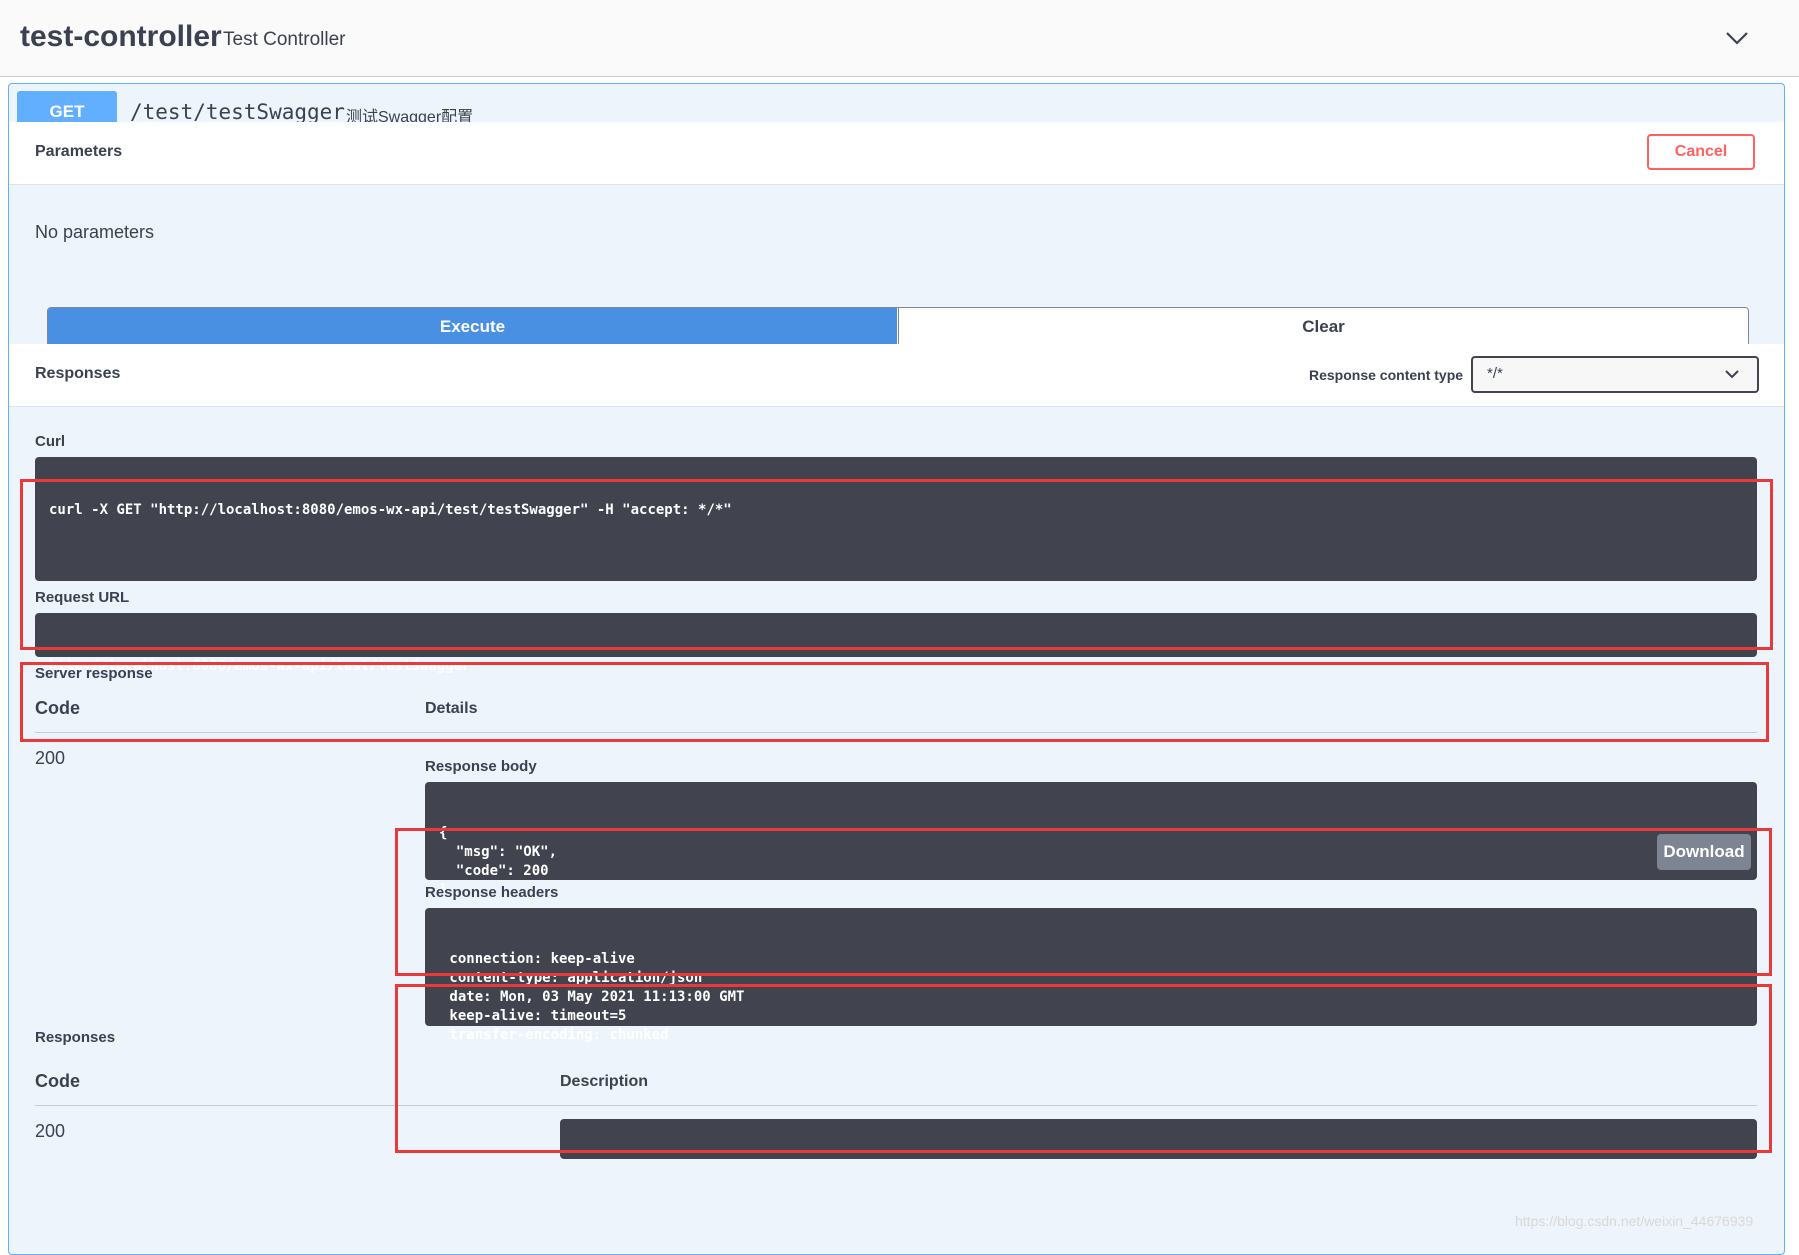 Image resolution: width=1799 pixels, height=1255 pixels. What do you see at coordinates (451, 708) in the screenshot?
I see `server-response-details-header: Details` at bounding box center [451, 708].